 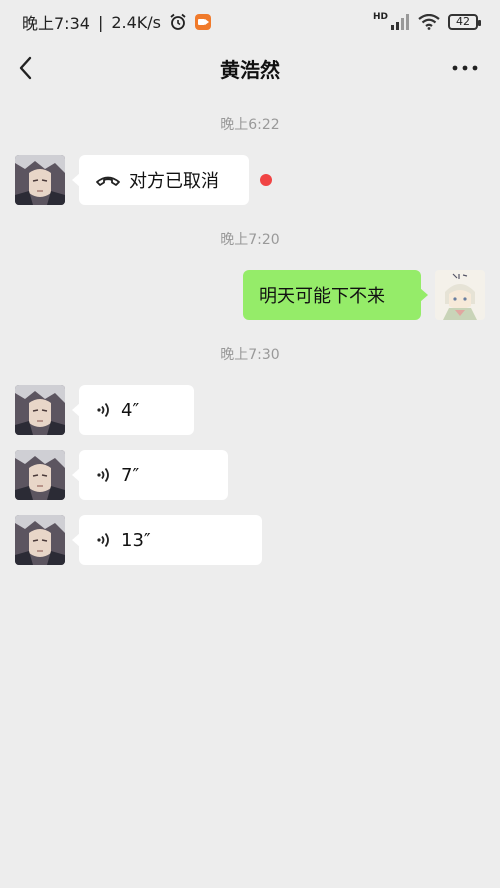 What do you see at coordinates (56, 23) in the screenshot?
I see `clock: 晚上7:34` at bounding box center [56, 23].